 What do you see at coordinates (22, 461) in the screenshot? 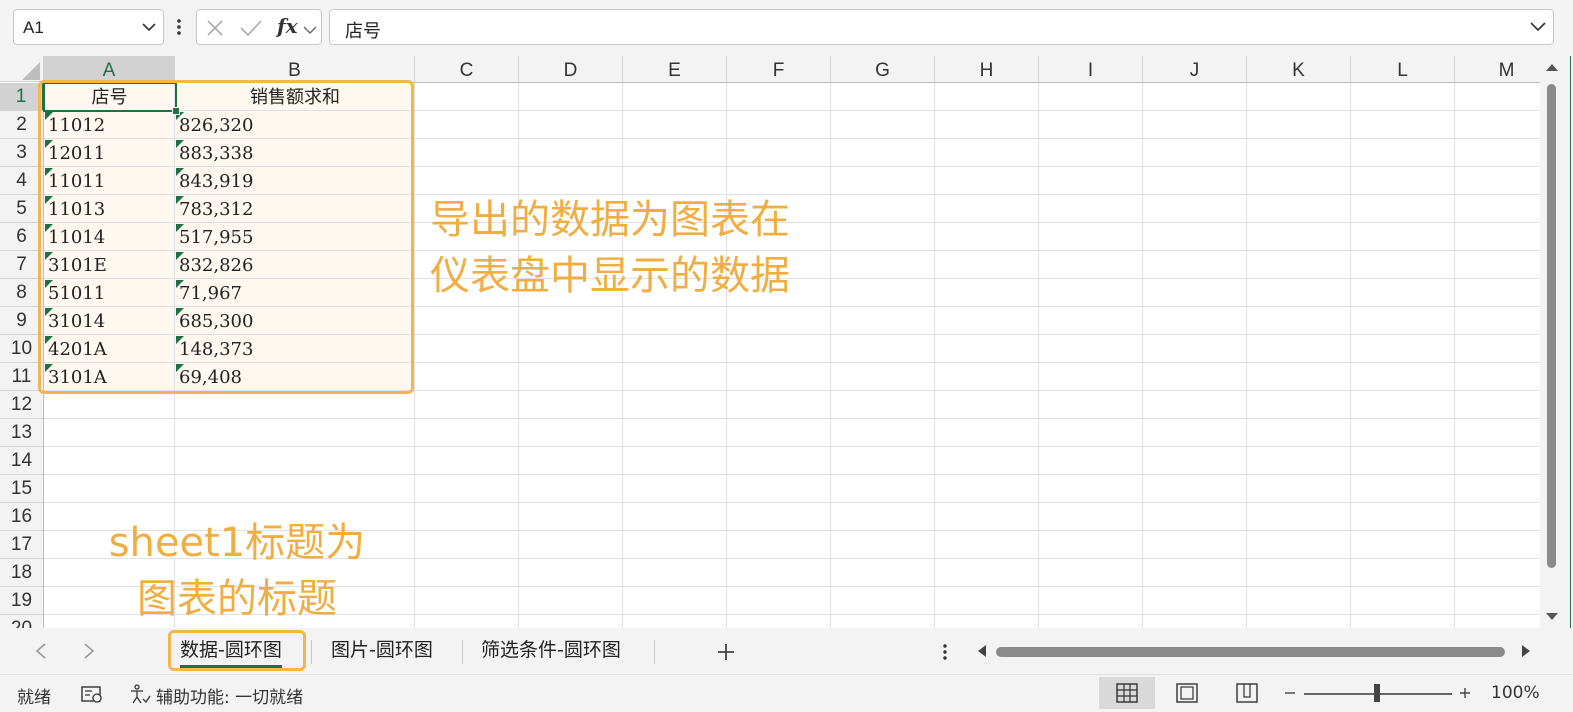
I see `row-header-14: 14` at bounding box center [22, 461].